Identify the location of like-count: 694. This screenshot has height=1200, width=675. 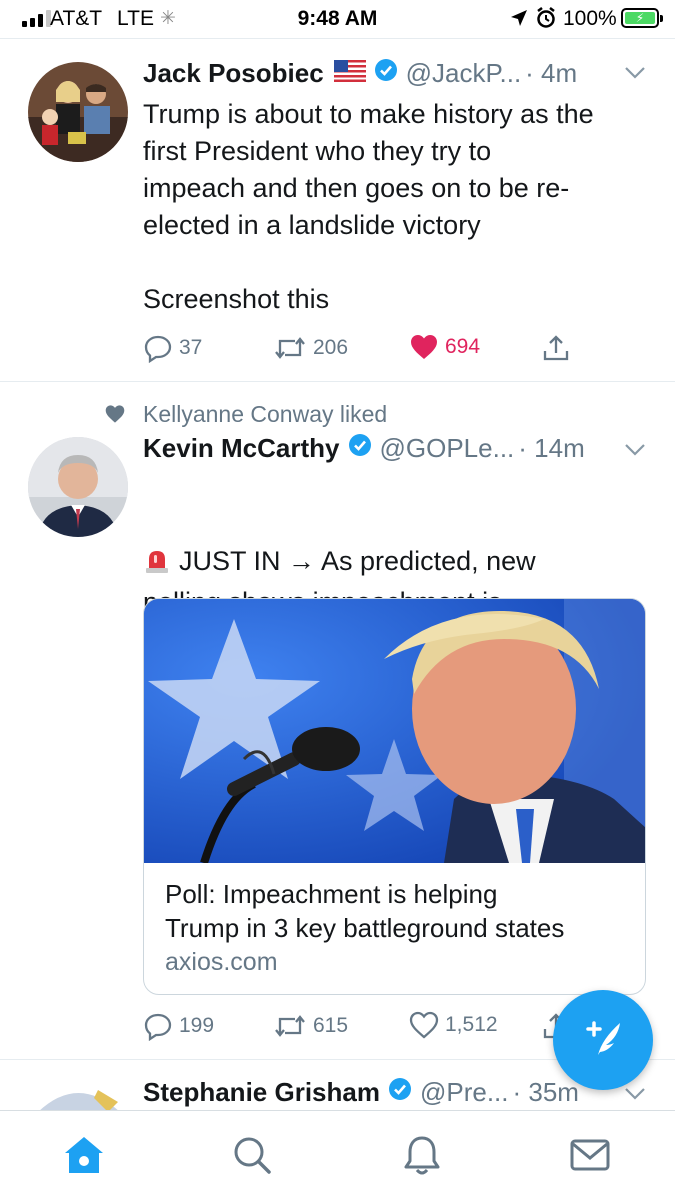
(463, 346).